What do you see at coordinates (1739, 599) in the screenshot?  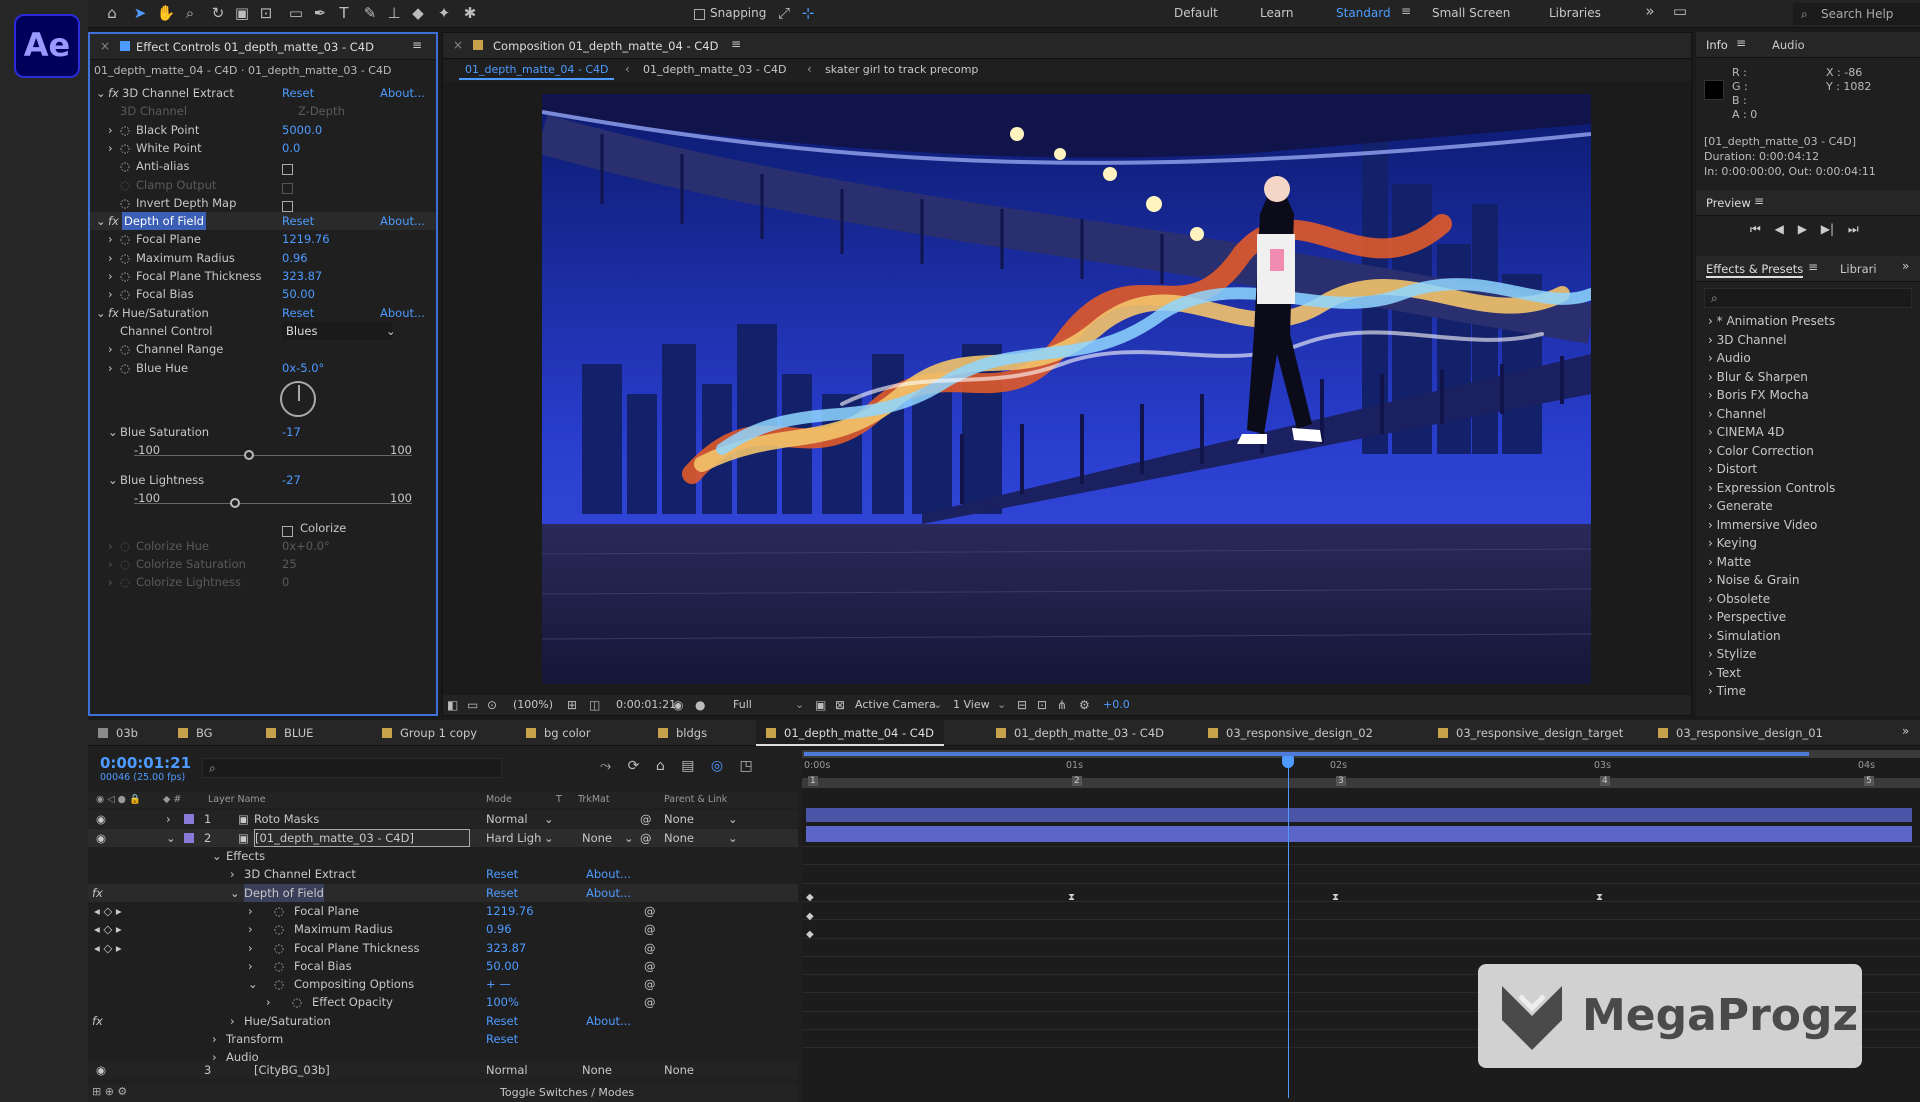 I see `effect-category-item: › Obsolete` at bounding box center [1739, 599].